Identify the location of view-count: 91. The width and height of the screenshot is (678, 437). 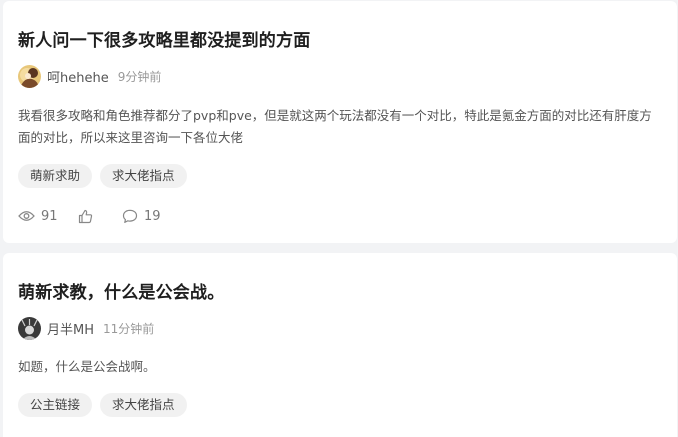
(48, 216).